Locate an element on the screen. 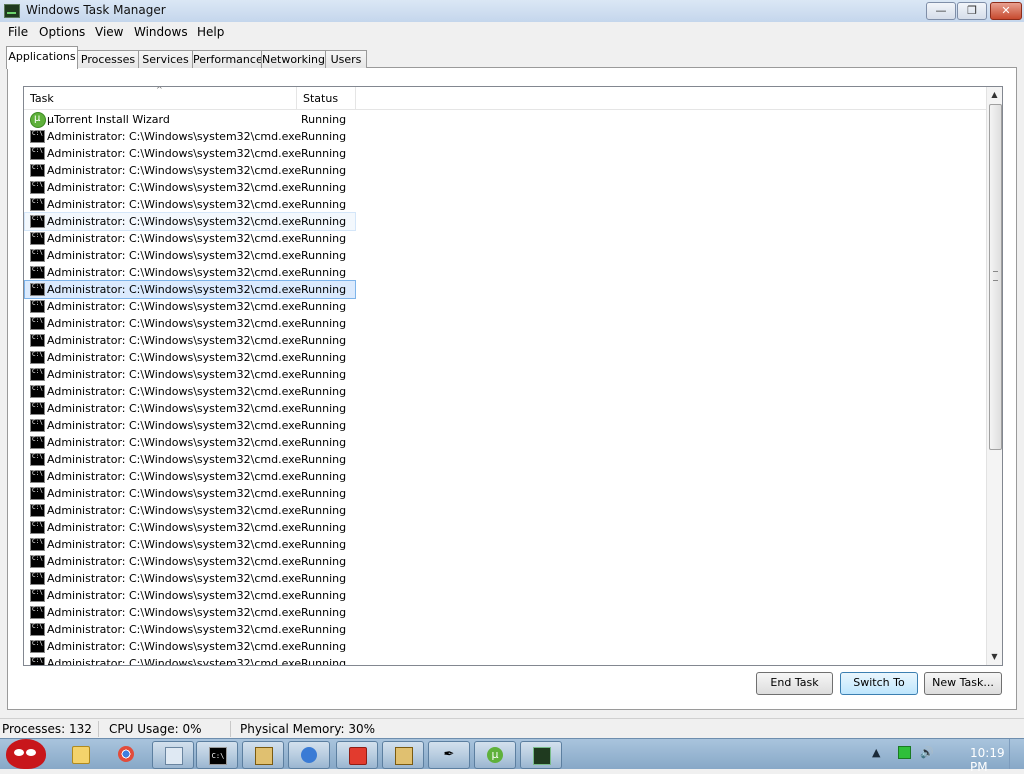 The width and height of the screenshot is (1024, 774). switch-to-button: Switch To is located at coordinates (879, 683).